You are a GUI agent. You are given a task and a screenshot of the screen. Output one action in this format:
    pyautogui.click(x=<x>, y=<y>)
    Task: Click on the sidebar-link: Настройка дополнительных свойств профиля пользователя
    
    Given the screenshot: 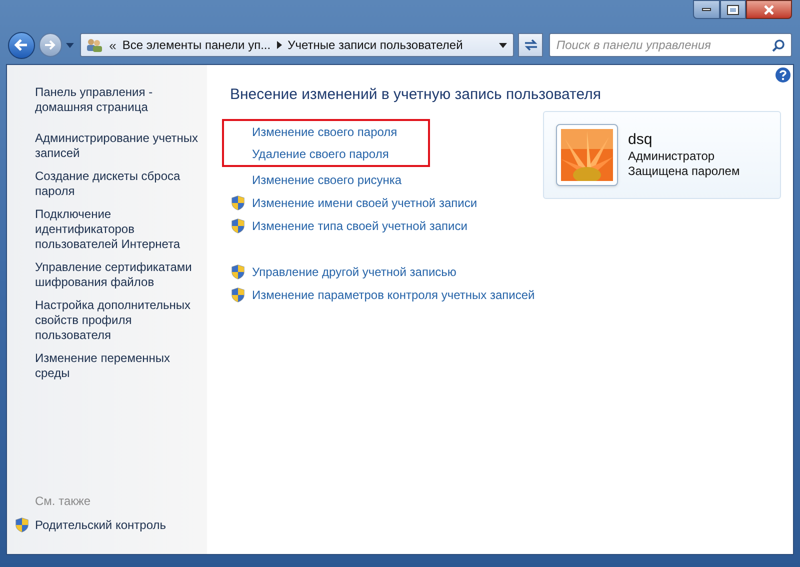 What is the action you would take?
    pyautogui.click(x=119, y=320)
    